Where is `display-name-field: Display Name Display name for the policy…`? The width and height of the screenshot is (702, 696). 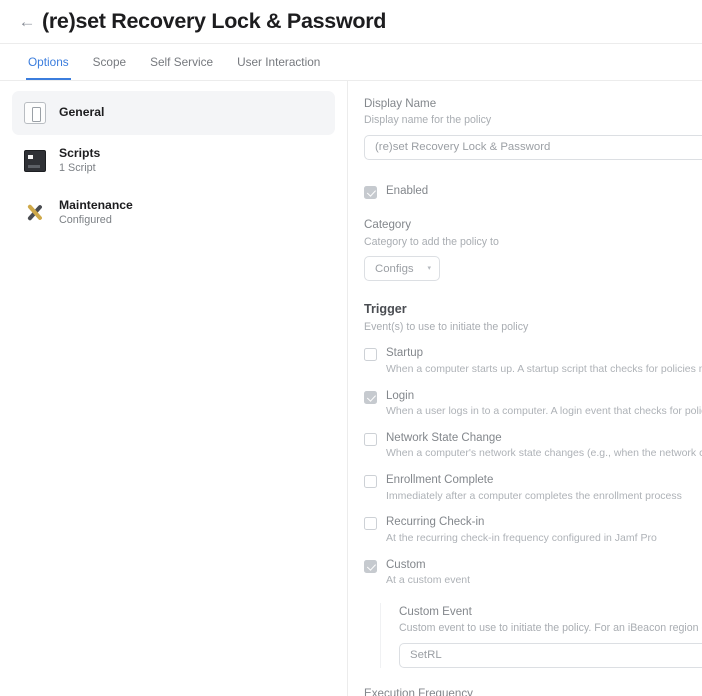 display-name-field: Display Name Display name for the policy… is located at coordinates (533, 127).